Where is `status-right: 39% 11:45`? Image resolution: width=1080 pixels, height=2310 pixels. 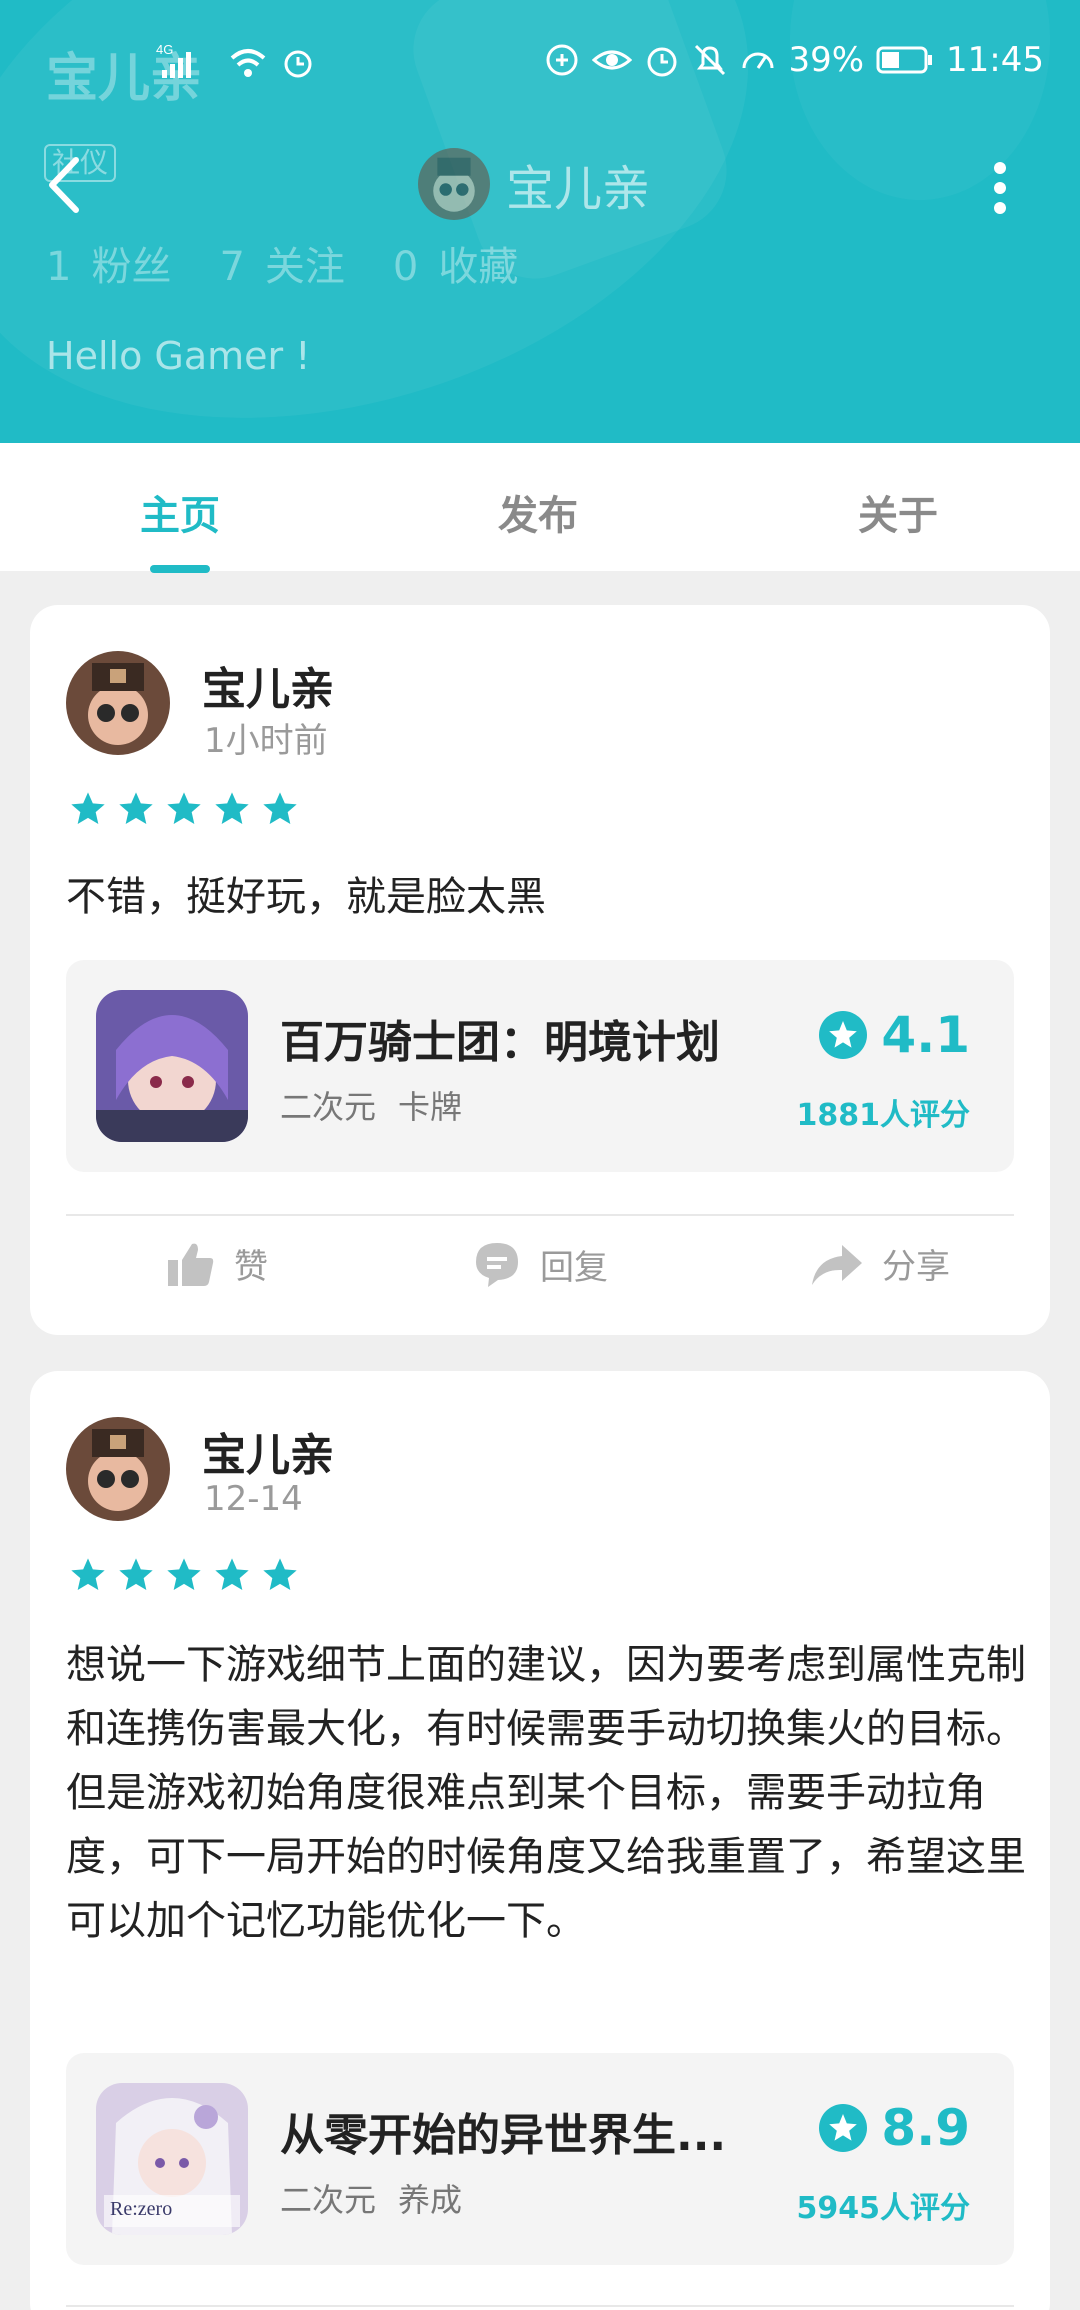 status-right: 39% 11:45 is located at coordinates (794, 60).